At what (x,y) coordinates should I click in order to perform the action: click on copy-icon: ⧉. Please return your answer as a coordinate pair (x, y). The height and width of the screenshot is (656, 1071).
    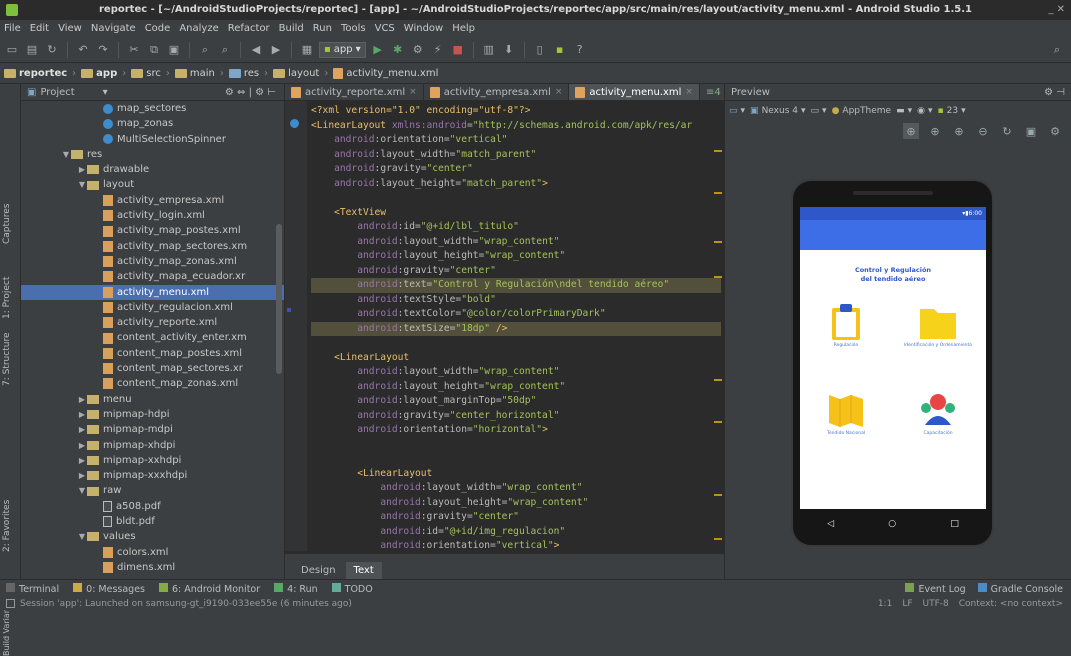
    Looking at the image, I should click on (154, 50).